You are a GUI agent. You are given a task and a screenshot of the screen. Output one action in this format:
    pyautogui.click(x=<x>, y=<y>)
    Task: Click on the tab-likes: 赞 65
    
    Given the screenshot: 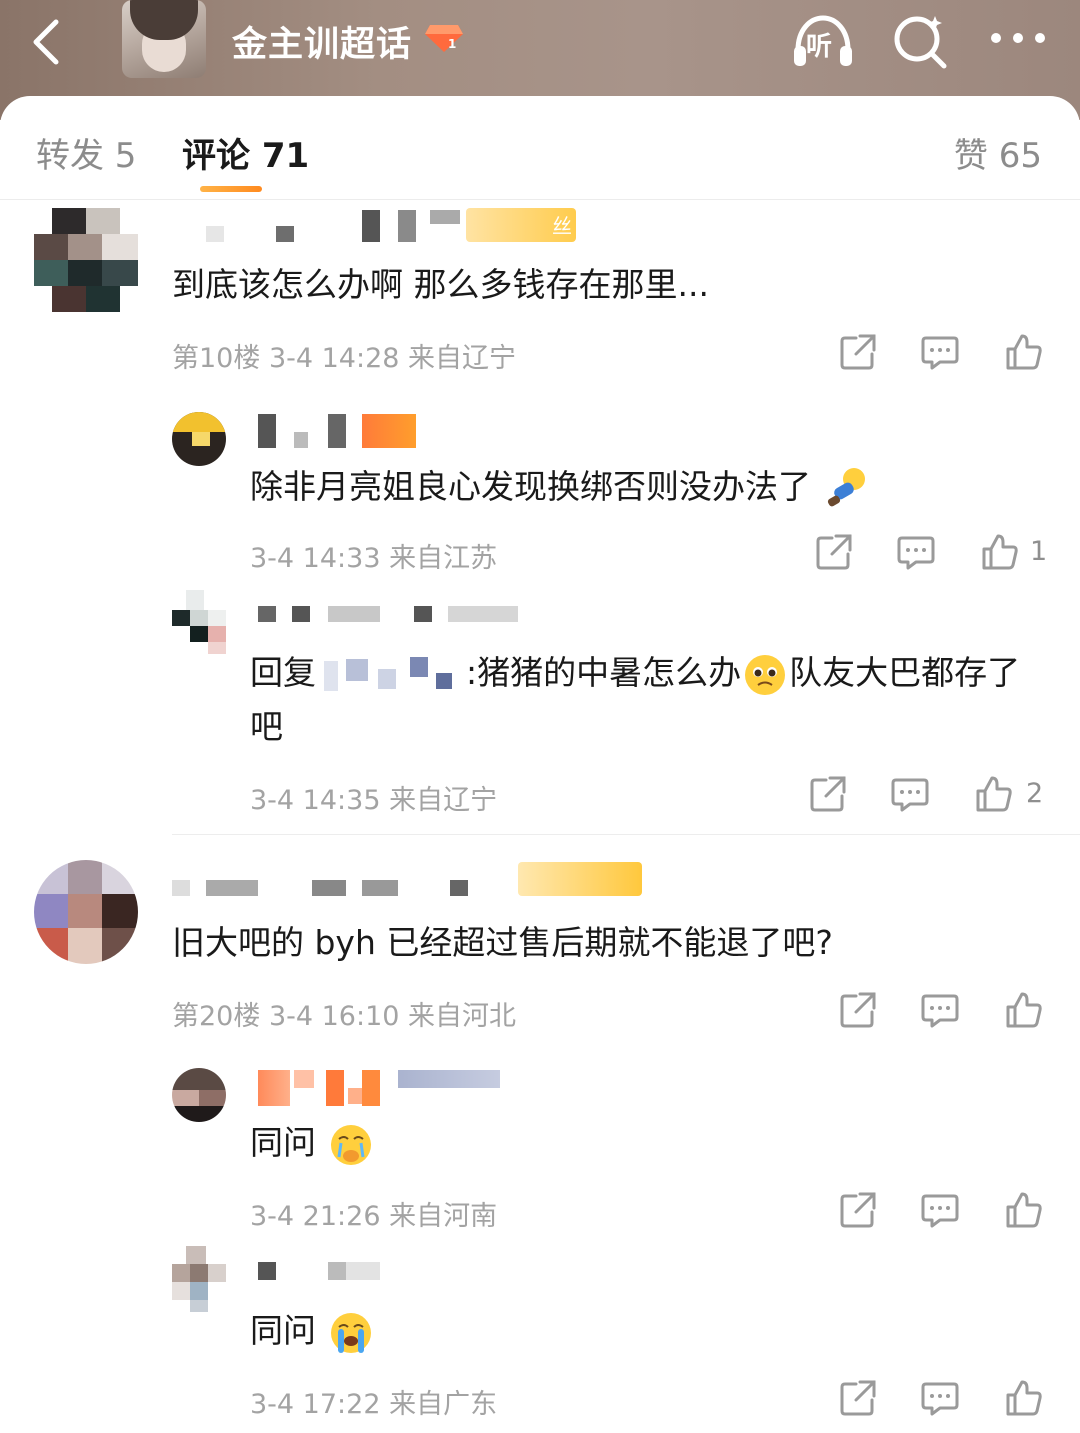 What is the action you would take?
    pyautogui.click(x=998, y=152)
    